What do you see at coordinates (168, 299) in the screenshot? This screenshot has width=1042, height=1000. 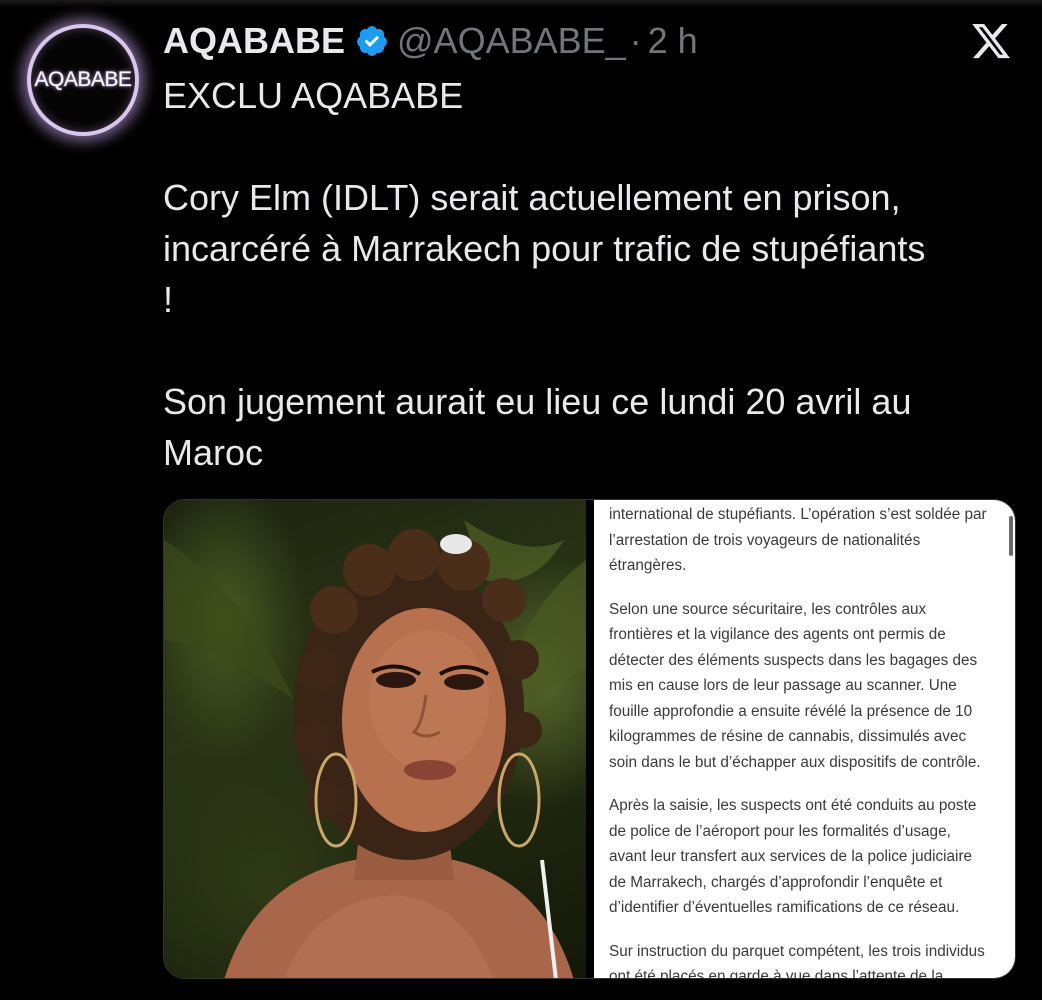 I see `tweet-line: !` at bounding box center [168, 299].